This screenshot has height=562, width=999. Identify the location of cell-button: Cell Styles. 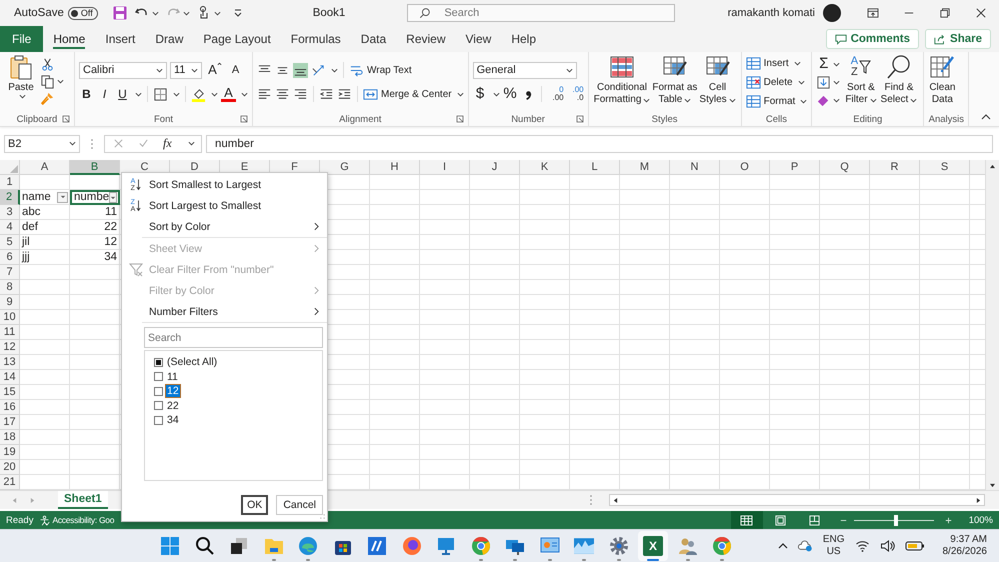
(717, 80).